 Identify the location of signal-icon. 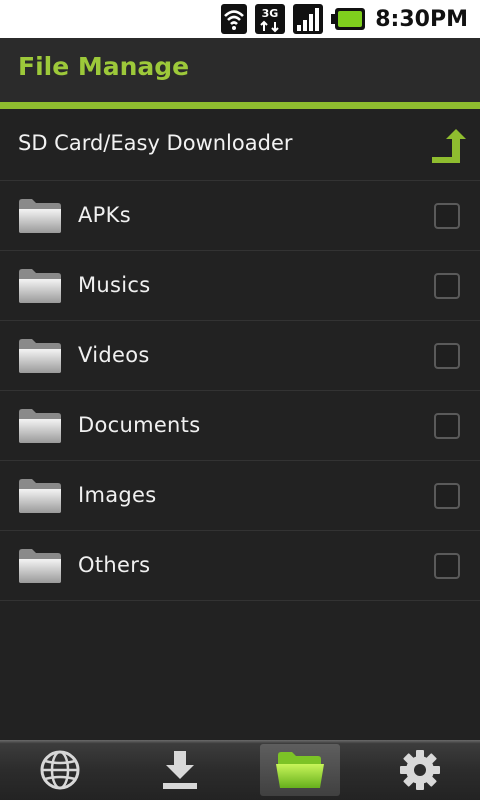
(308, 19).